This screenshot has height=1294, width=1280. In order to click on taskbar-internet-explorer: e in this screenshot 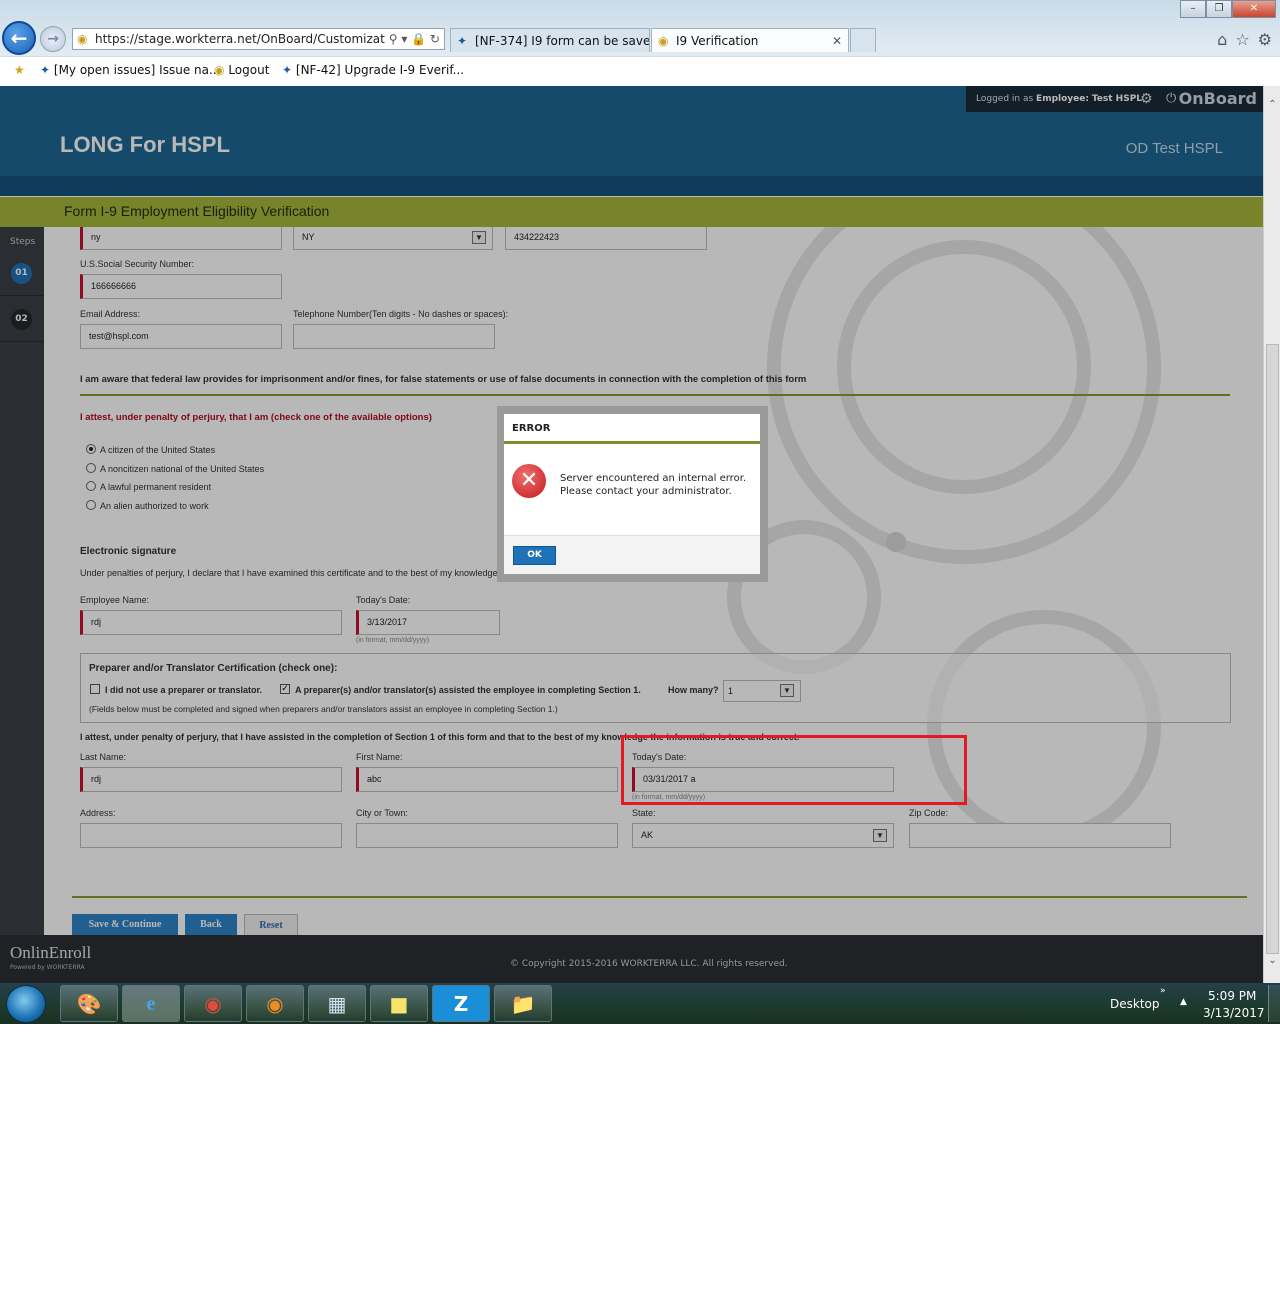, I will do `click(151, 1003)`.